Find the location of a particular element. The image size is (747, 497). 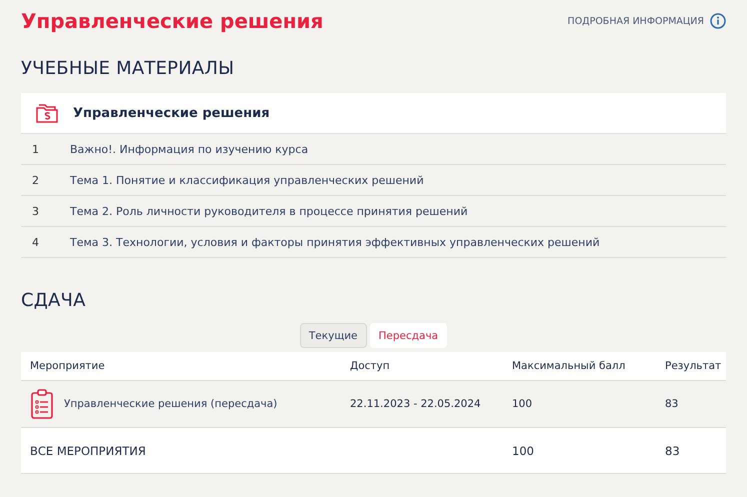

item-number: 2 is located at coordinates (35, 180).